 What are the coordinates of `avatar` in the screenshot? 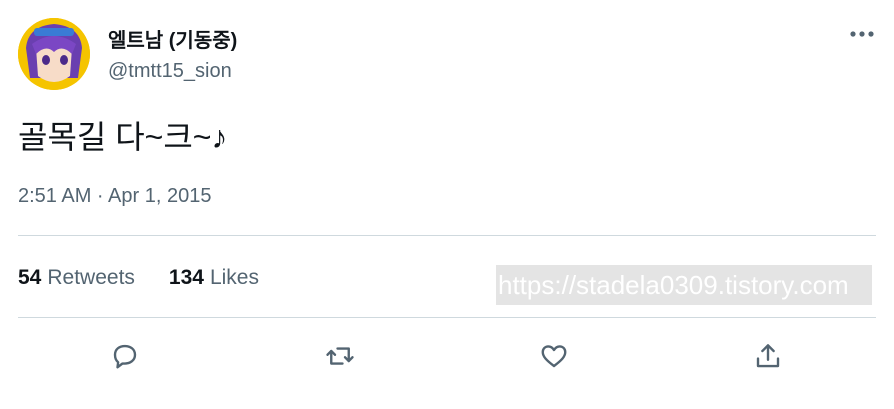 It's located at (54, 54).